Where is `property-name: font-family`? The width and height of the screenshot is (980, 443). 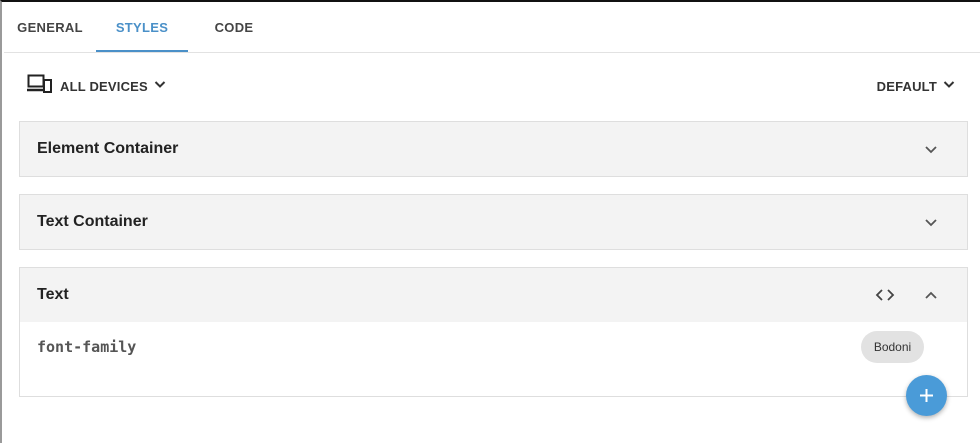 property-name: font-family is located at coordinates (87, 347).